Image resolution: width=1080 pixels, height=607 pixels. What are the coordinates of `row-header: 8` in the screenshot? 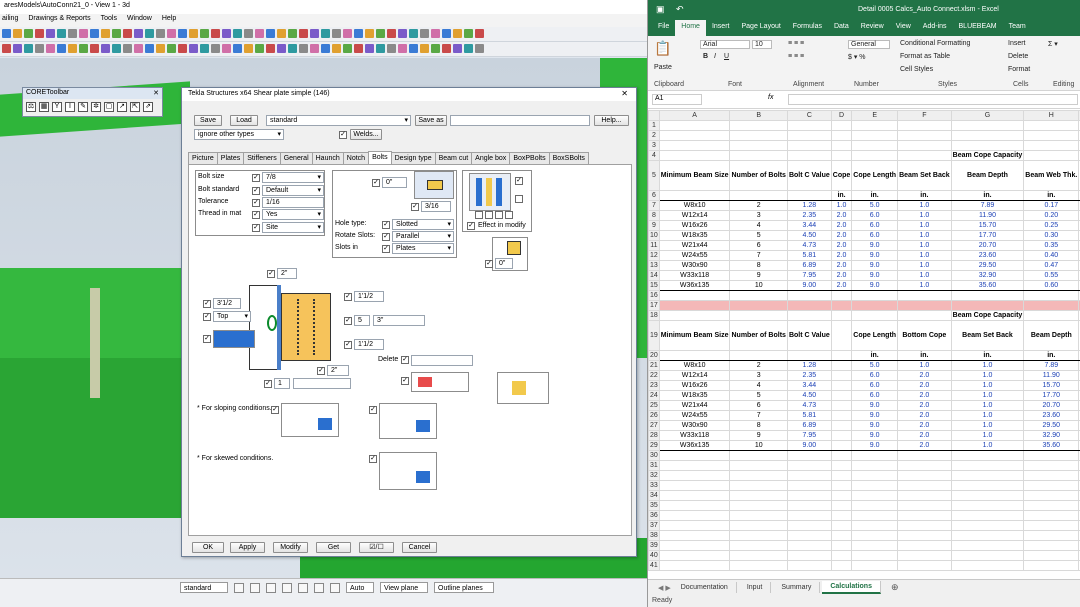 It's located at (654, 215).